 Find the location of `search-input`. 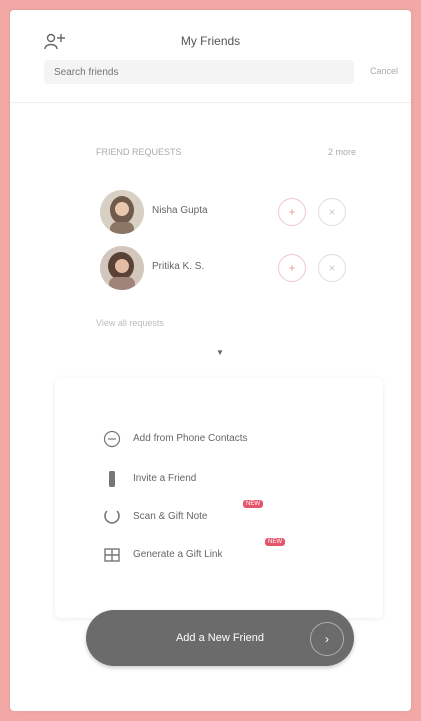

search-input is located at coordinates (199, 72).